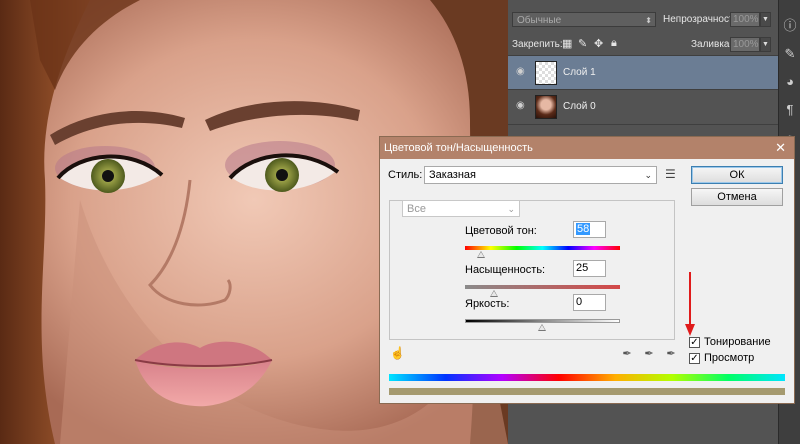 This screenshot has height=444, width=800. I want to click on saturation-slider-track, so click(542, 287).